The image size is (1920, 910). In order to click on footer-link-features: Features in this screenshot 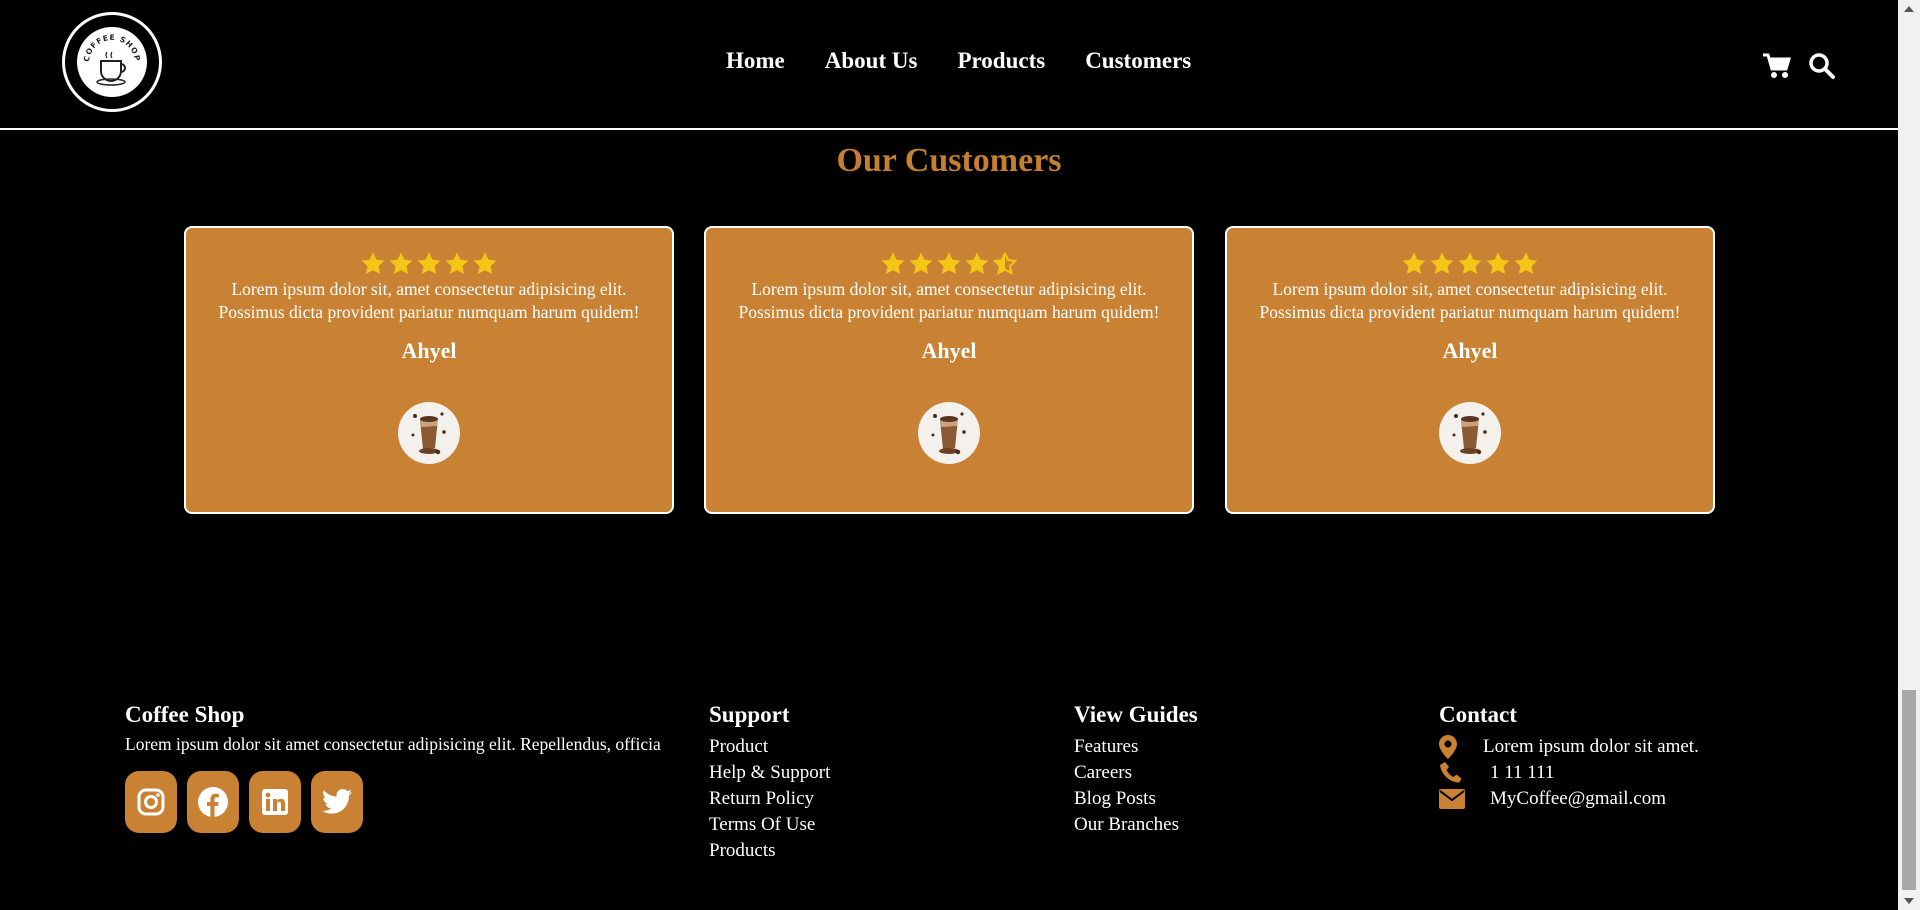, I will do `click(1136, 747)`.